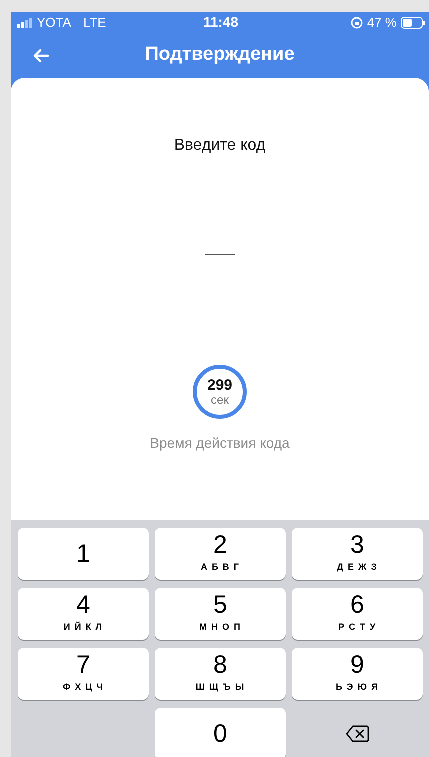 This screenshot has width=429, height=757. I want to click on network-type: LTE, so click(94, 23).